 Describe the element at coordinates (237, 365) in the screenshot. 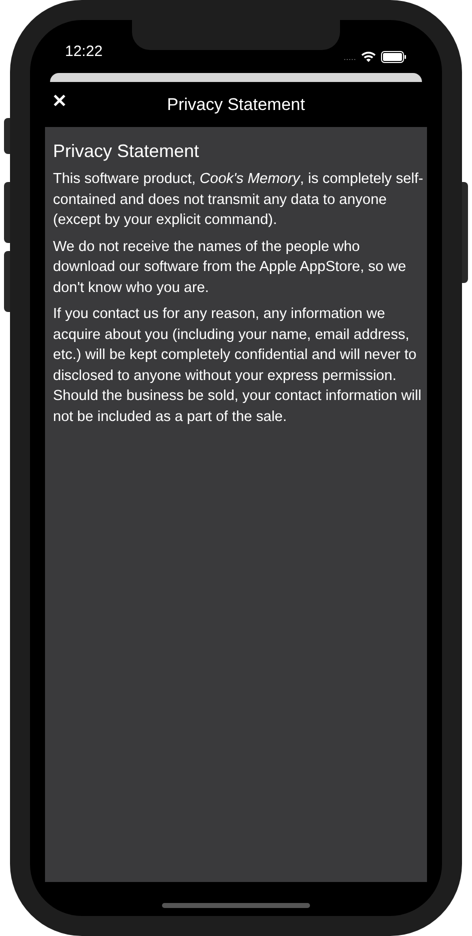

I see `paragraph: If you contact us for any reason, any information we acquire about you (including your name, email address, etc.) will be kept completely confidential and will never to disclosed to anyone without your express permission. Should the business be sold, your contact information will not be included as a part of the sale.` at that location.